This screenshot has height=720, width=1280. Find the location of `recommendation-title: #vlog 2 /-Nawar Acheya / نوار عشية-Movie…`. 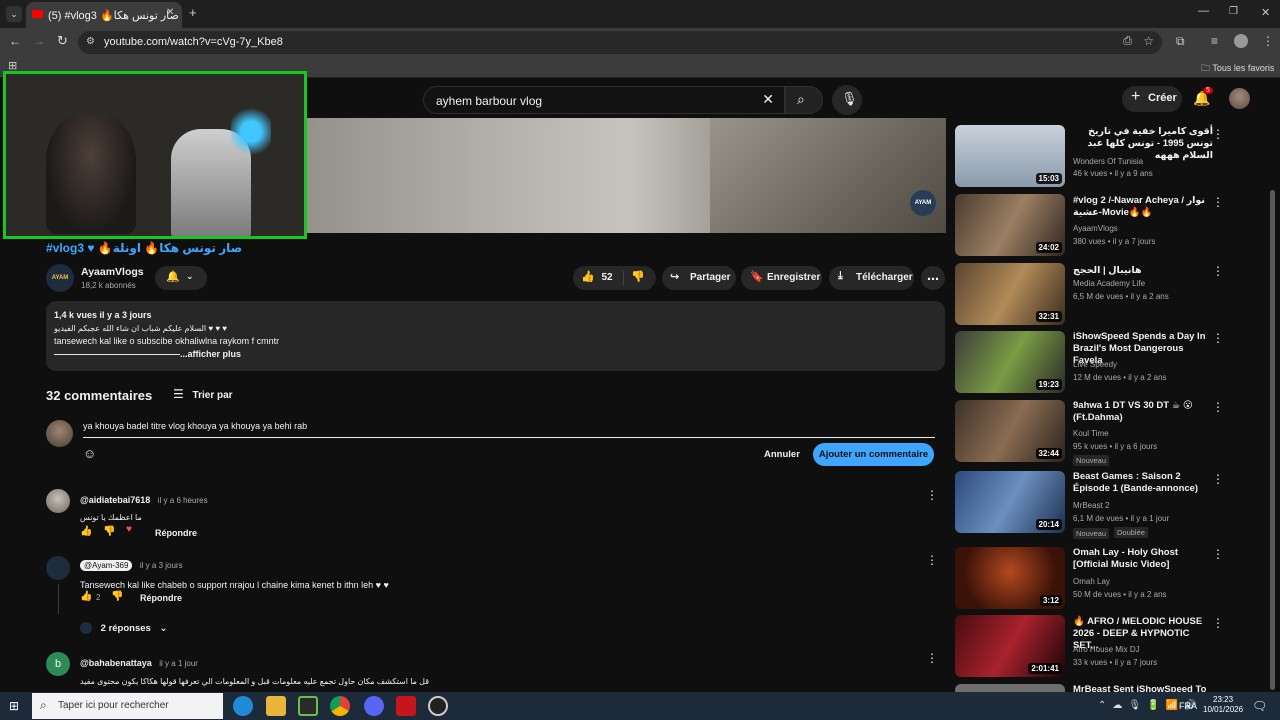

recommendation-title: #vlog 2 /-Nawar Acheya / نوار عشية-Movie… is located at coordinates (1143, 207).